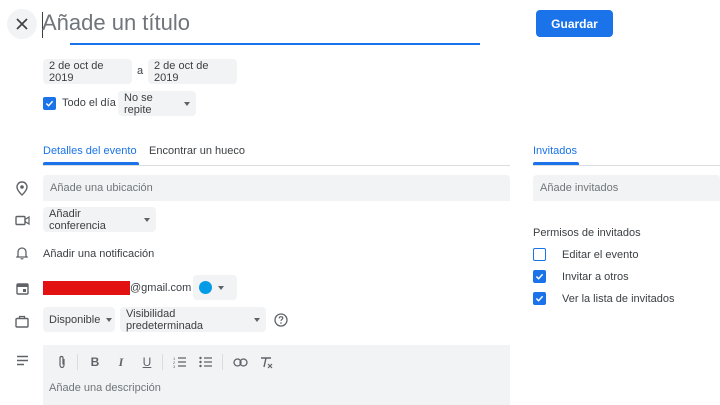  I want to click on tab-guests: Invitados, so click(555, 151).